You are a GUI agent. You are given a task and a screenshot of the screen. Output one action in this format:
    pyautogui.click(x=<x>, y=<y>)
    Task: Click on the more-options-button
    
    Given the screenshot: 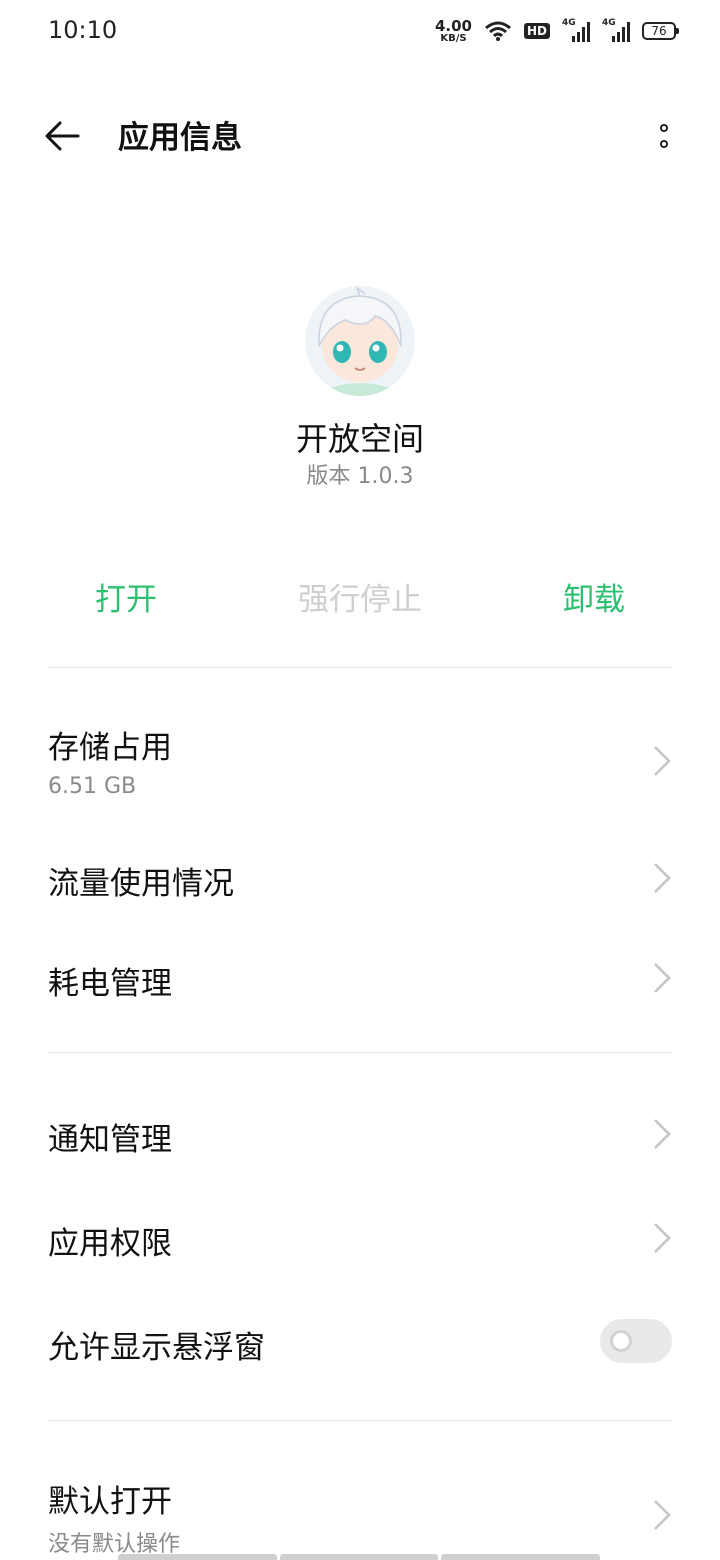 What is the action you would take?
    pyautogui.click(x=664, y=136)
    